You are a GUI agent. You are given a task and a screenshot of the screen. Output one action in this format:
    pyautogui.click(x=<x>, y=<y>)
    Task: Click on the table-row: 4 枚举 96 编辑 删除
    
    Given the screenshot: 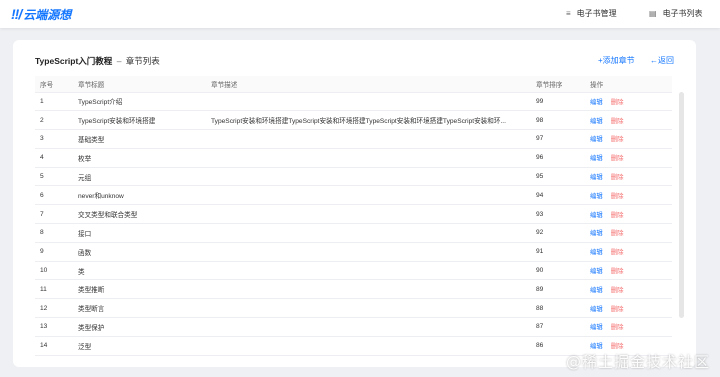 What is the action you would take?
    pyautogui.click(x=353, y=158)
    